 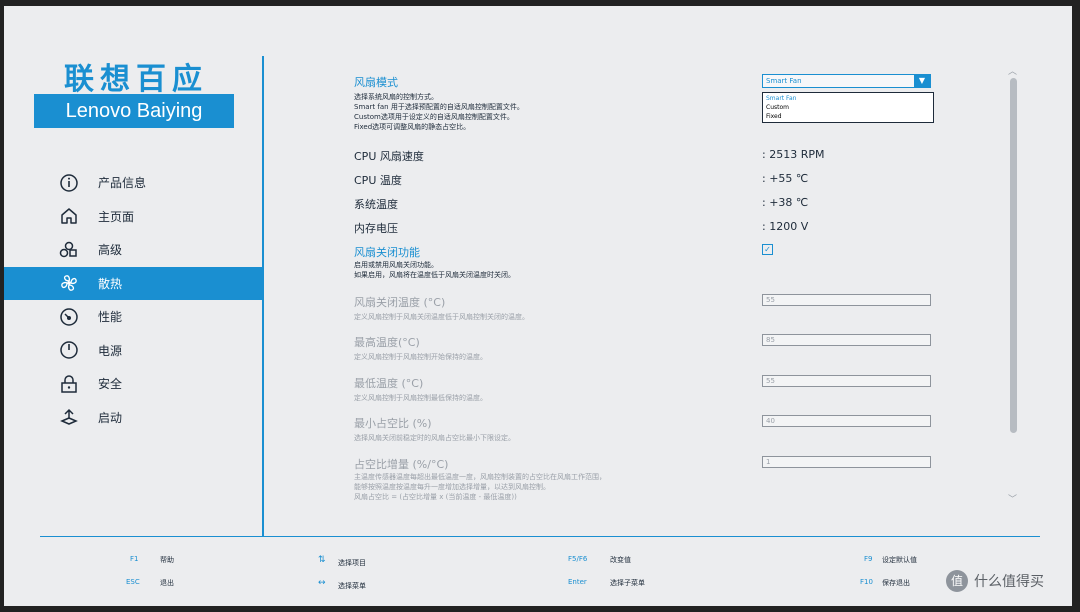 I want to click on desc-line: Custom选项用于设定义的自适风扇控制配置文件。, so click(x=434, y=117).